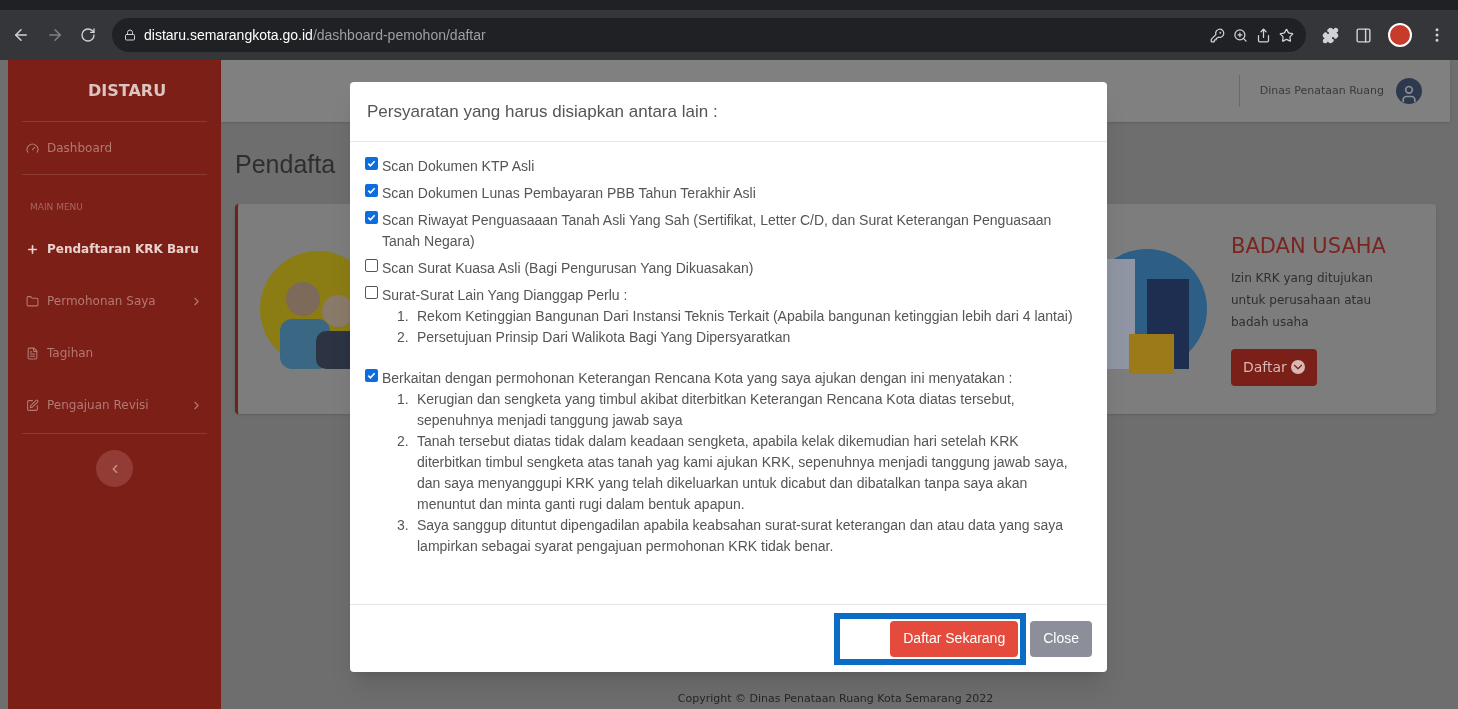 The width and height of the screenshot is (1458, 709). Describe the element at coordinates (127, 90) in the screenshot. I see `brand-name: DISTARU` at that location.